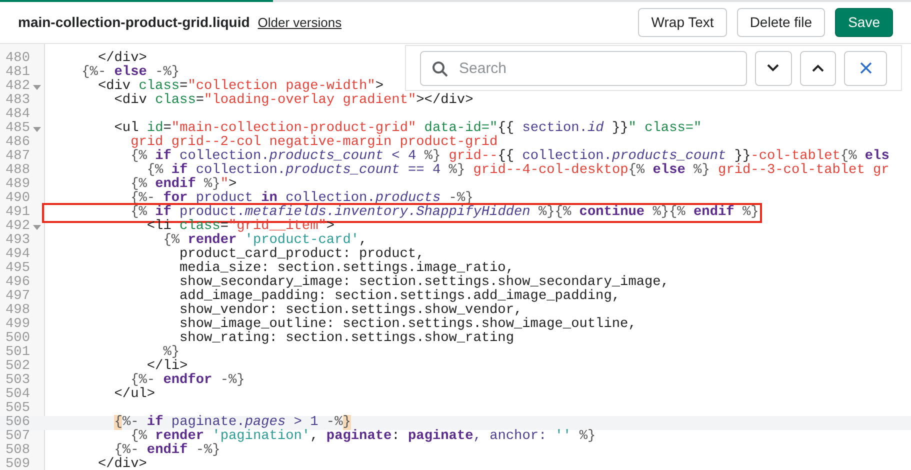 Image resolution: width=911 pixels, height=470 pixels. I want to click on next-match-button, so click(773, 68).